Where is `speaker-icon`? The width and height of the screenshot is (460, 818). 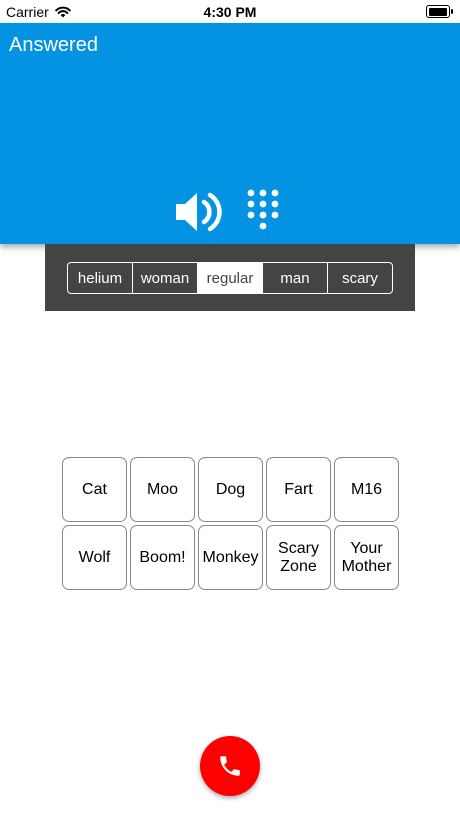 speaker-icon is located at coordinates (198, 212).